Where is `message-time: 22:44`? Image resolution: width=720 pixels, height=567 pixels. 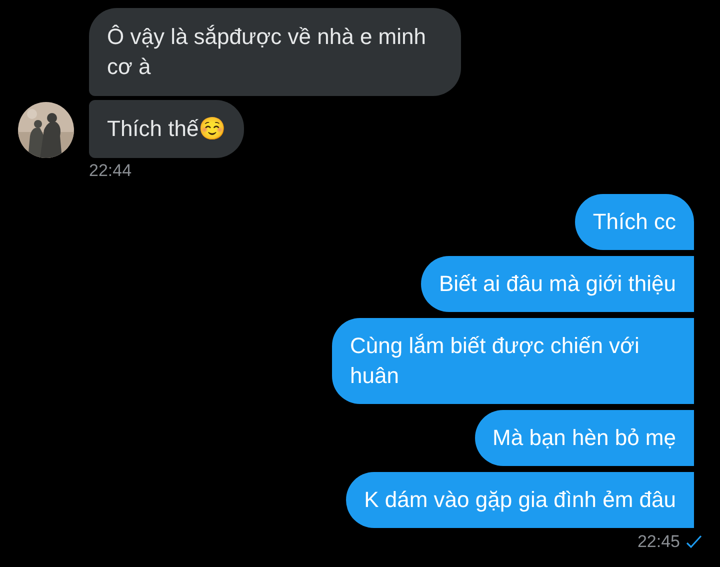
message-time: 22:44 is located at coordinates (110, 171).